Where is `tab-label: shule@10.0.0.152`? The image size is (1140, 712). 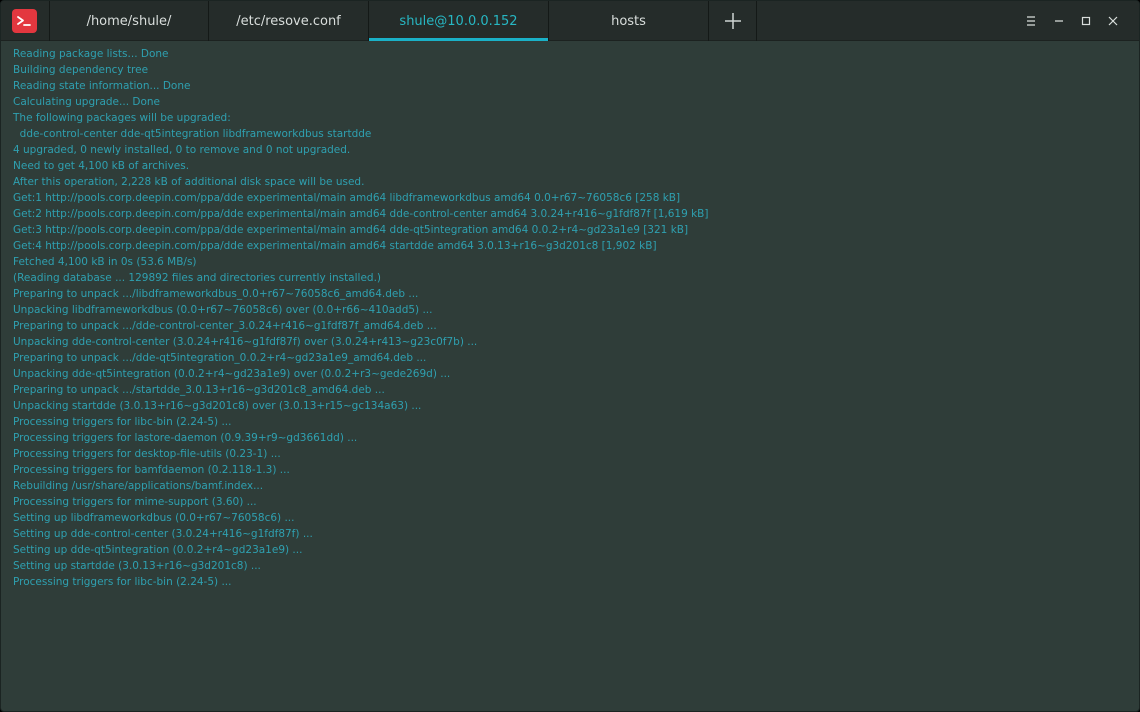 tab-label: shule@10.0.0.152 is located at coordinates (458, 21).